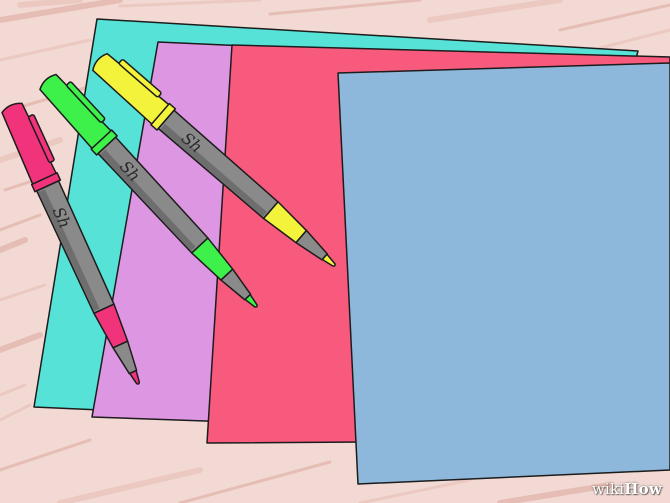 Image resolution: width=670 pixels, height=503 pixels. I want to click on watermark-prefix: wiki, so click(608, 489).